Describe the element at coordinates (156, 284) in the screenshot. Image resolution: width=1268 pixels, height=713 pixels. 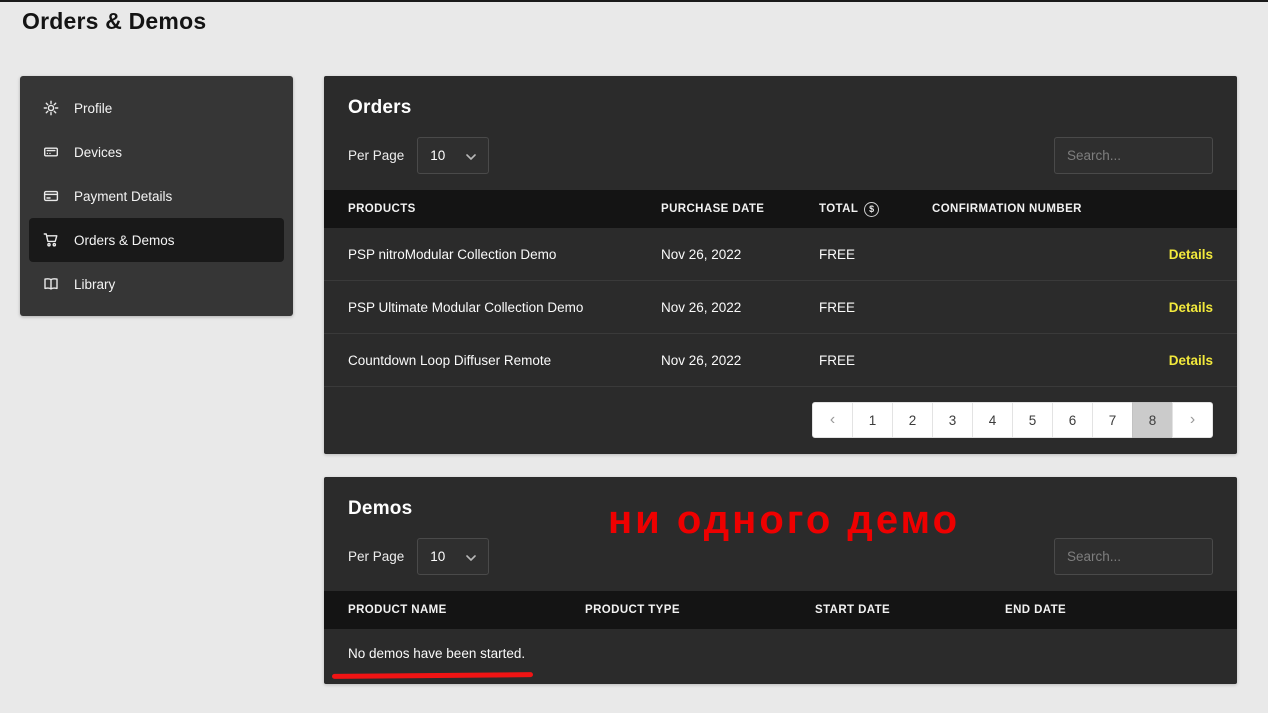
I see `sidebar-item-library: Library` at that location.